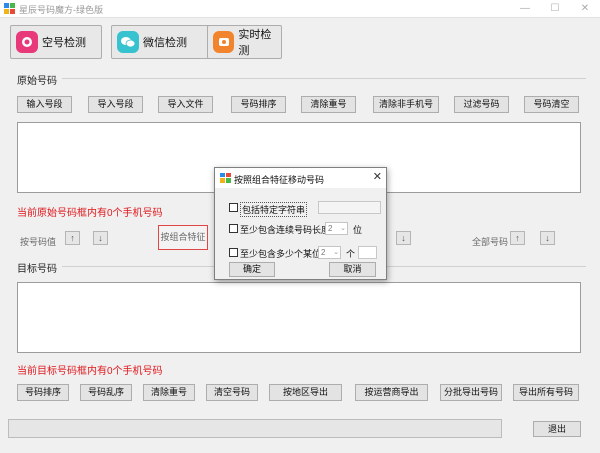 This screenshot has height=453, width=600. Describe the element at coordinates (546, 392) in the screenshot. I see `export-all-button: 导出所有号码` at that location.